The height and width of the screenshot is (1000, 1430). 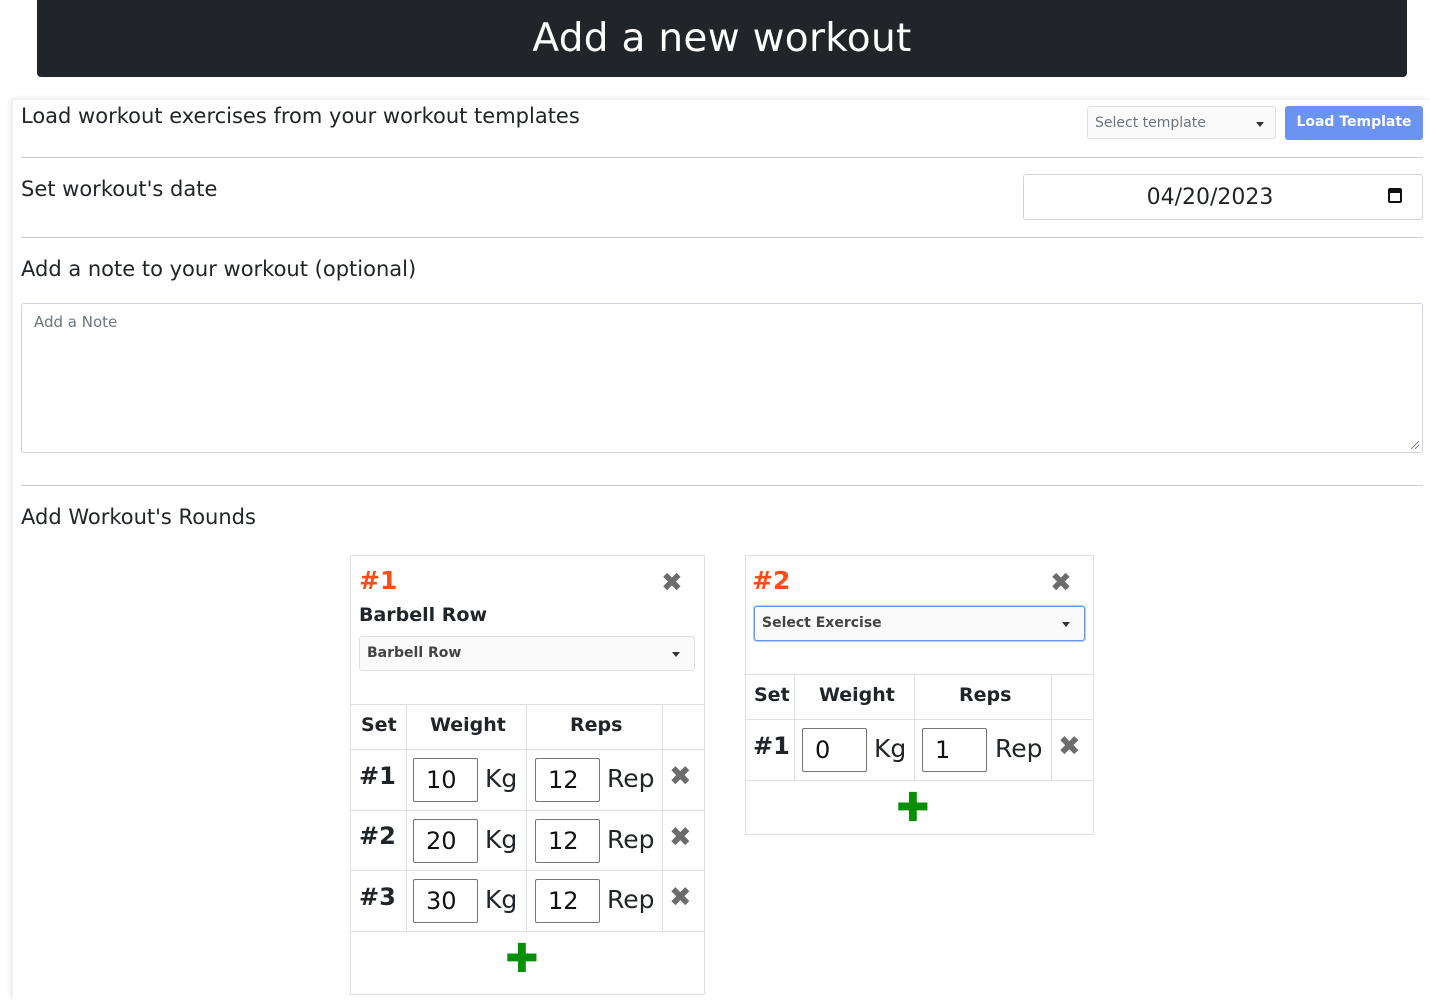 I want to click on page-header: Add a new workout, so click(x=722, y=38).